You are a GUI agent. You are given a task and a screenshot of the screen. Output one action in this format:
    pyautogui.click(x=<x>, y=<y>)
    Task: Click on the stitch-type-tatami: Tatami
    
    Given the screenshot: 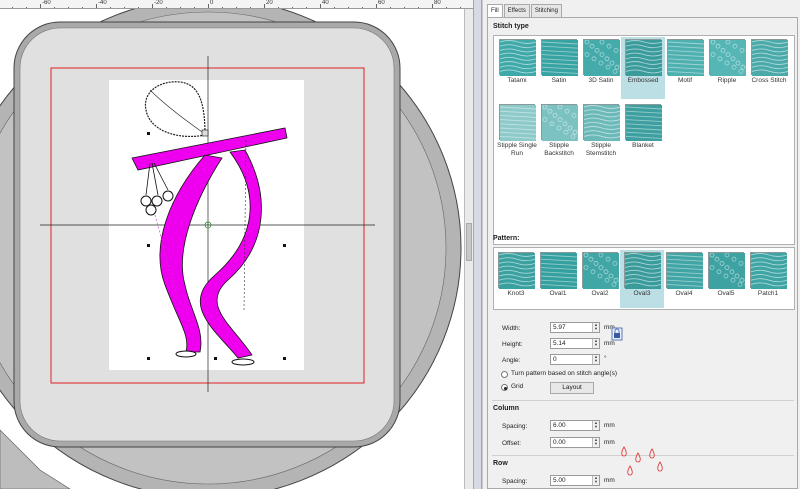 What is the action you would take?
    pyautogui.click(x=517, y=68)
    